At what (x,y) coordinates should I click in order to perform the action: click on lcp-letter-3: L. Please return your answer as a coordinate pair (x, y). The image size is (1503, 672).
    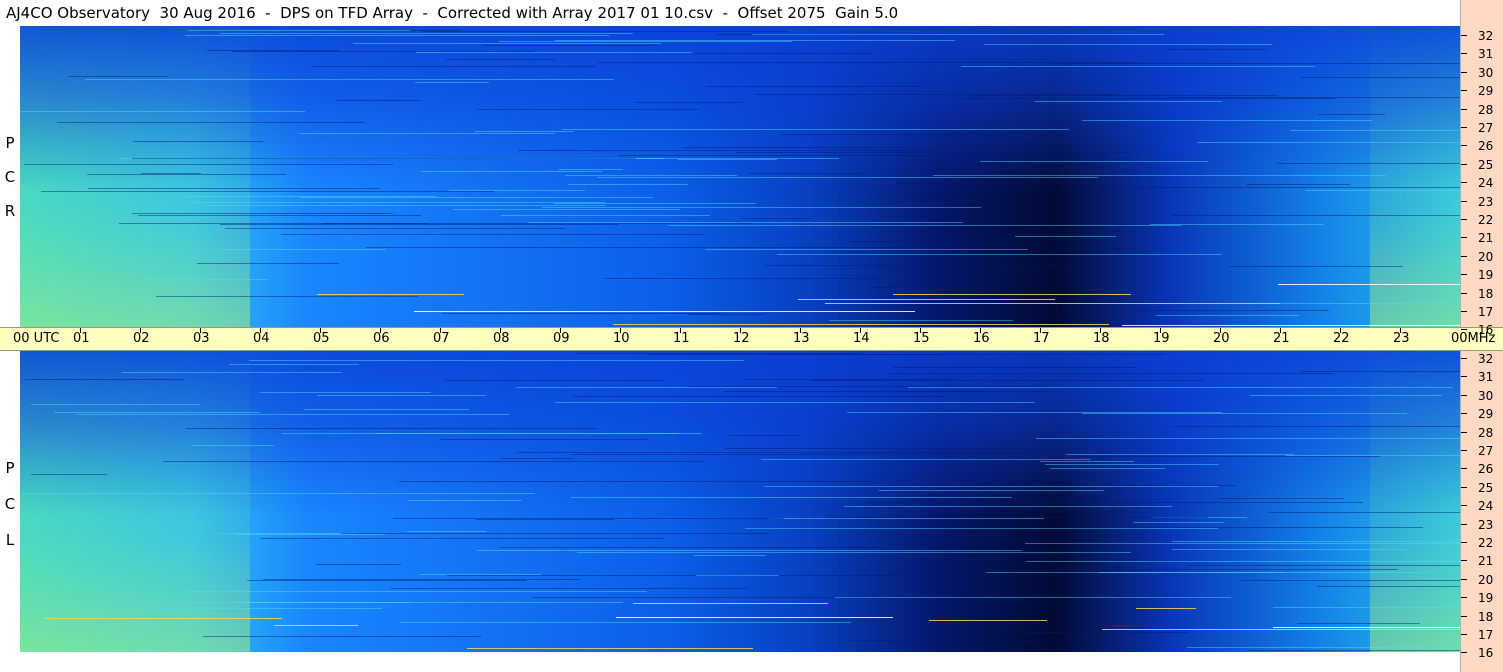
    Looking at the image, I should click on (10, 540).